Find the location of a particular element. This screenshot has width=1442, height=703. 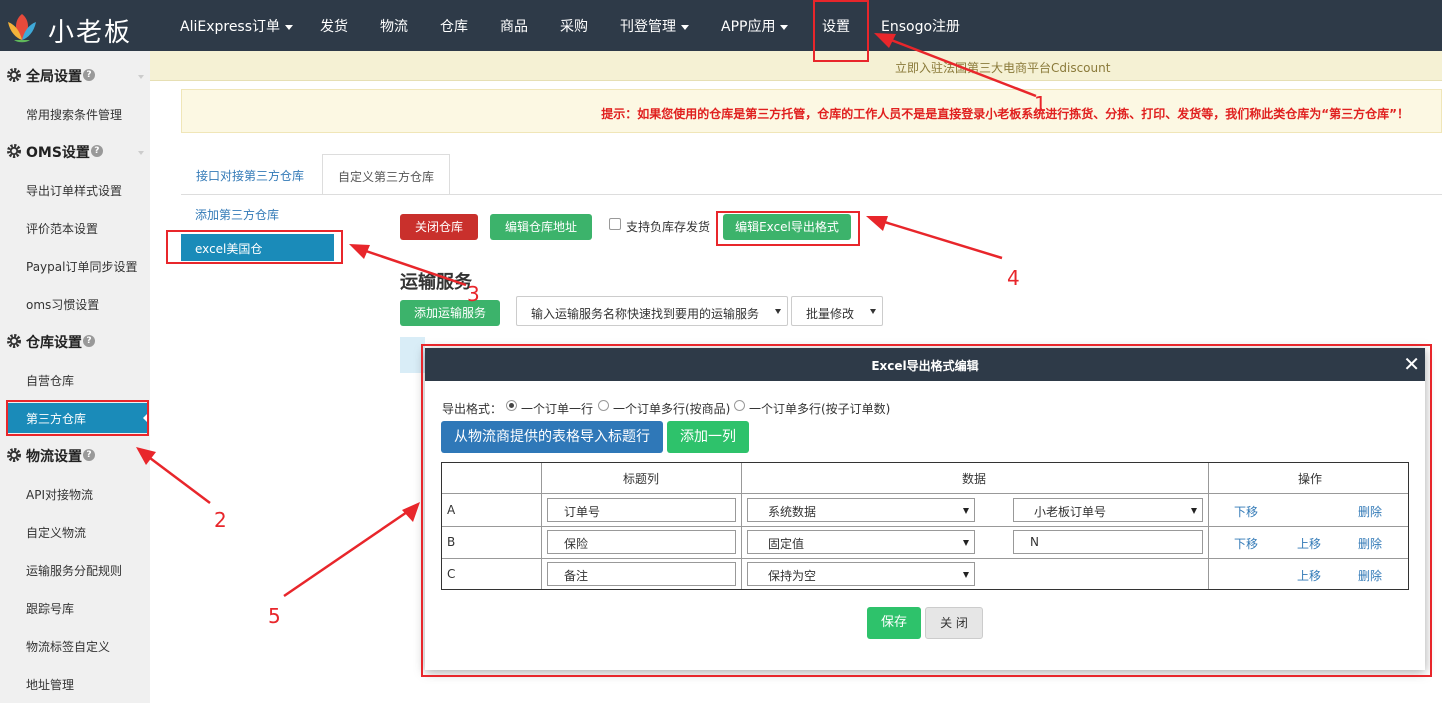

sidebar-item-paypal-sync: Paypal订单同步设置 is located at coordinates (81, 266).